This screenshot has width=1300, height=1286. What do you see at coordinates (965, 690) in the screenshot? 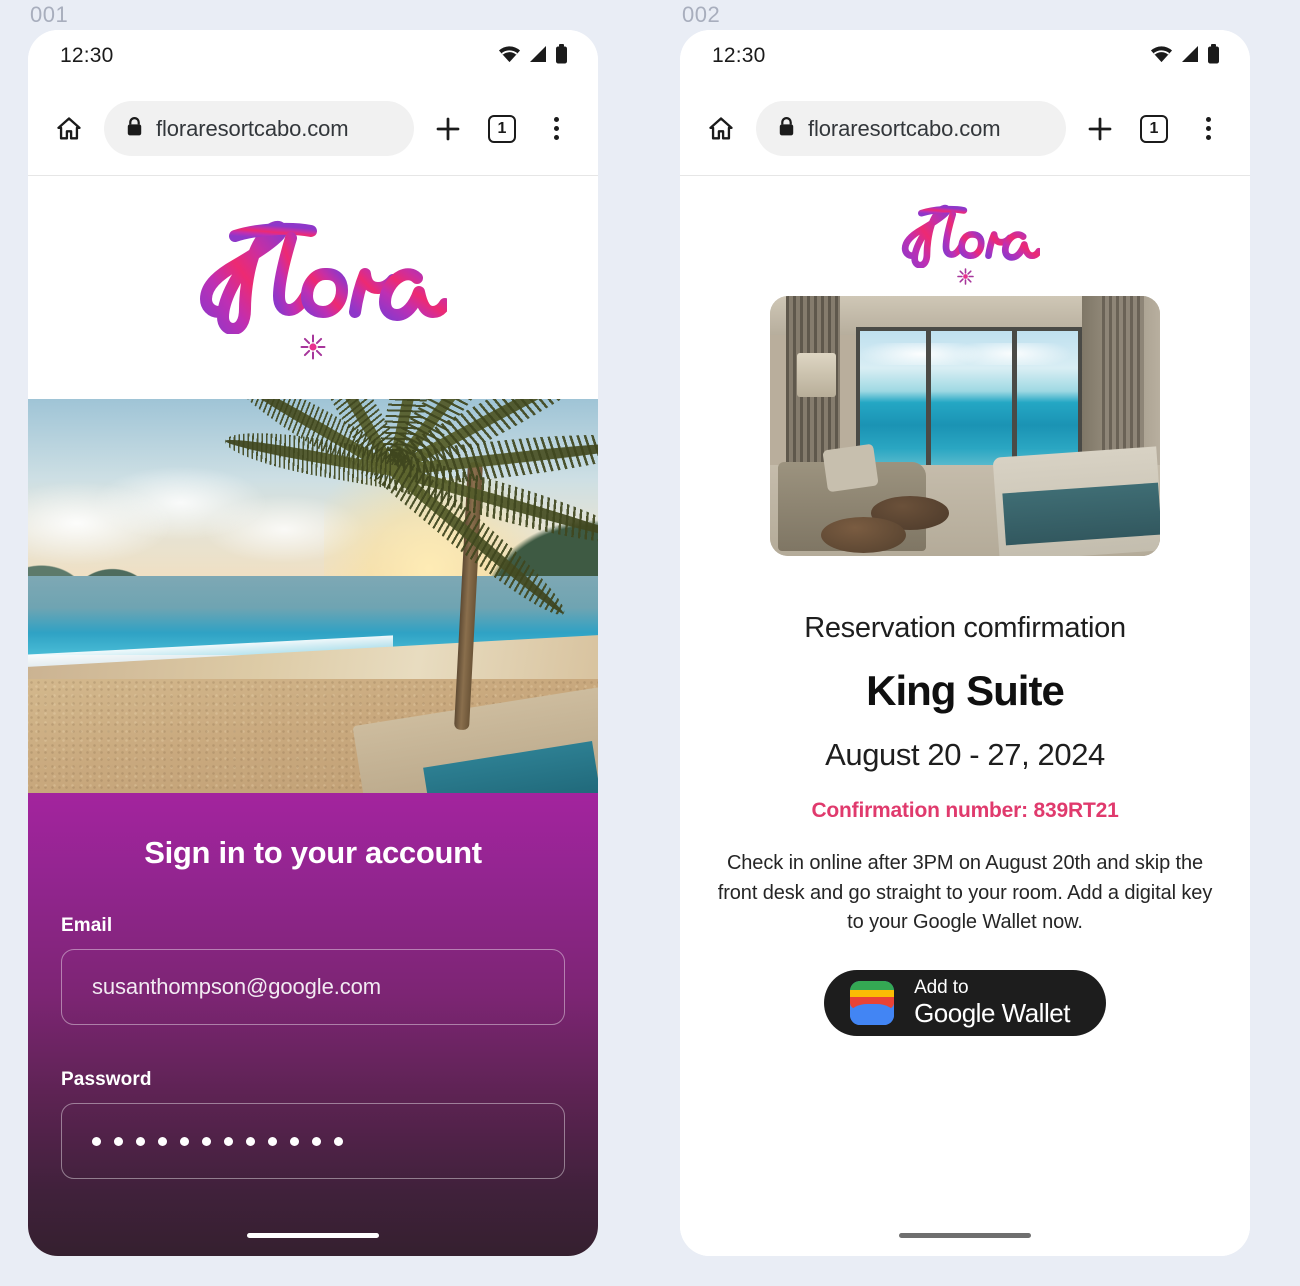
I see `room-name: King Suite` at bounding box center [965, 690].